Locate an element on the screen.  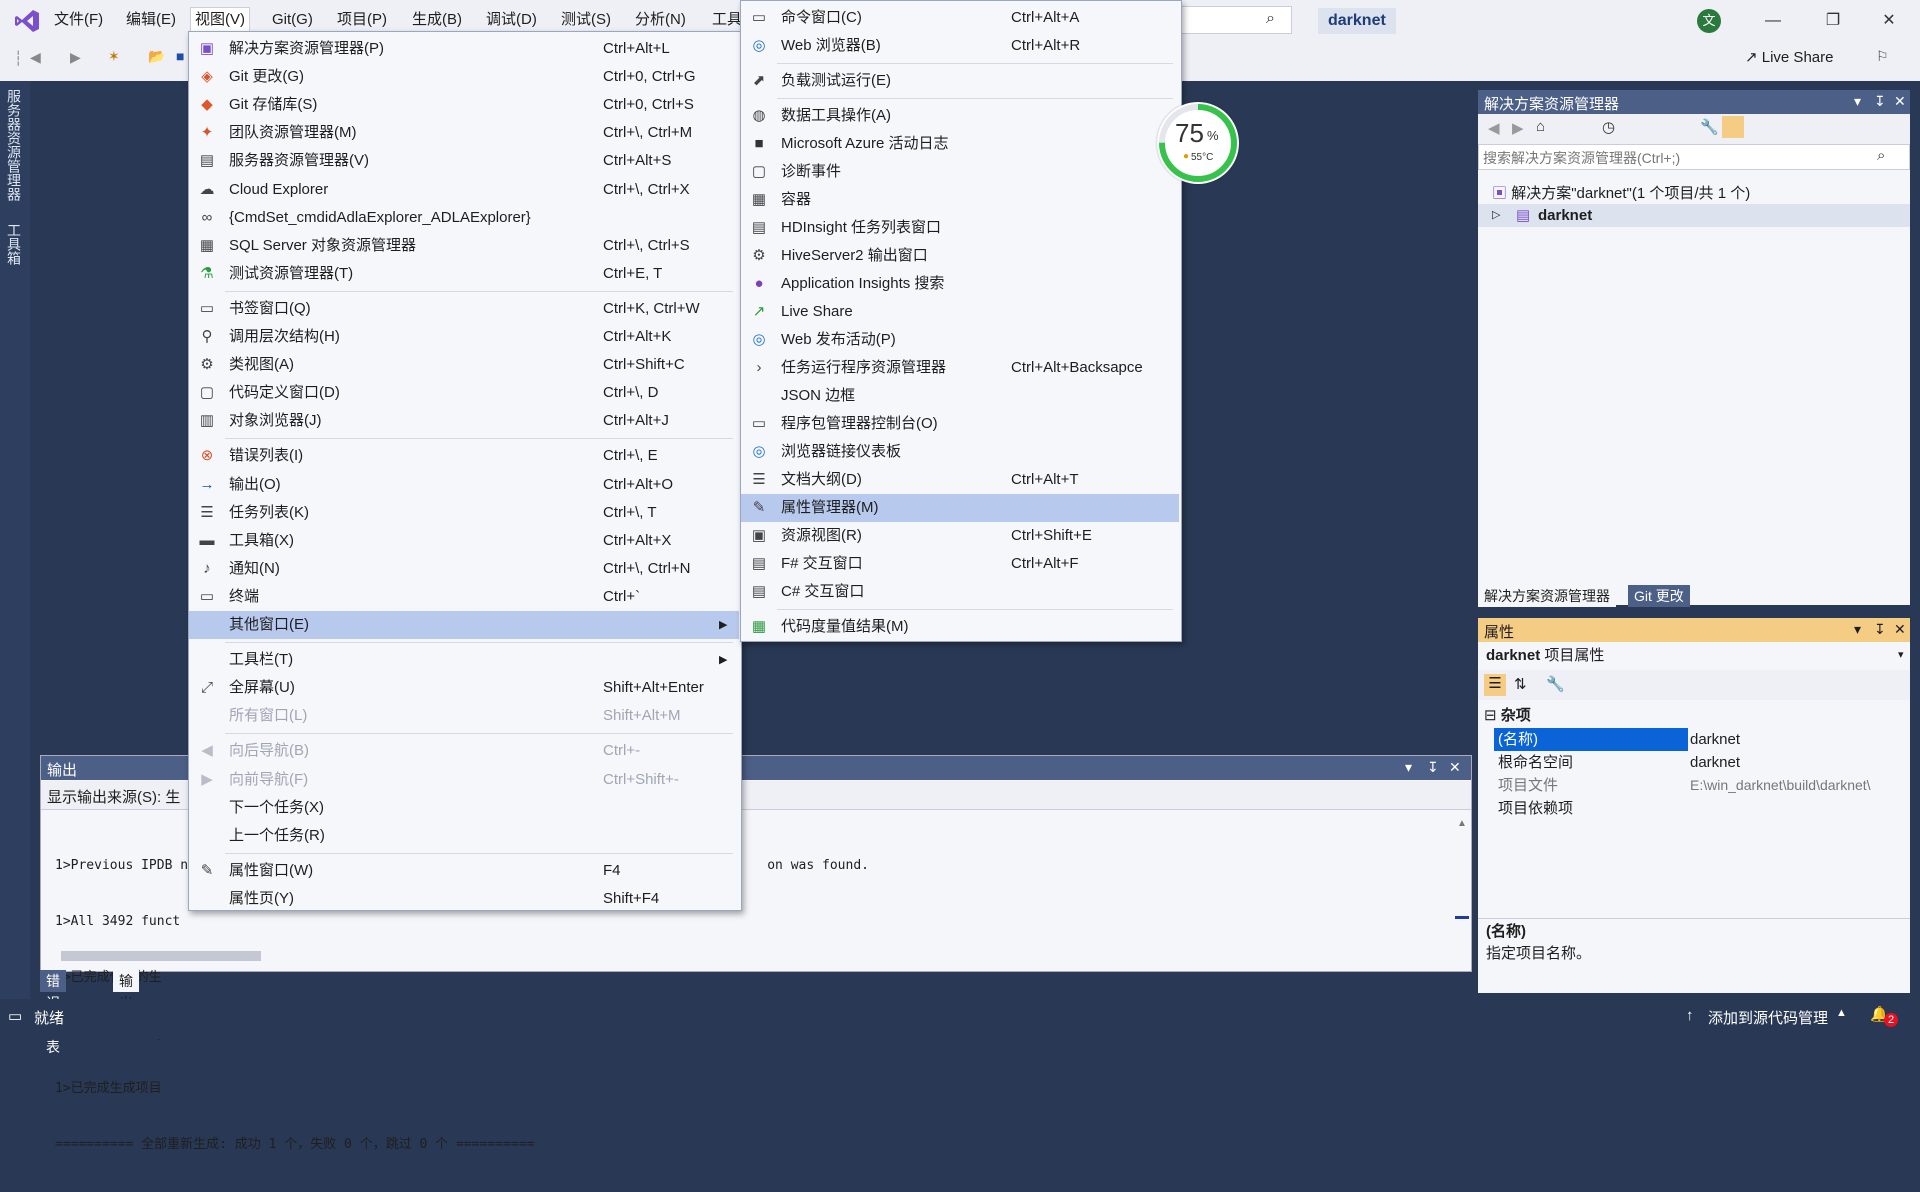
menu-project: 项目(P) is located at coordinates (362, 20).